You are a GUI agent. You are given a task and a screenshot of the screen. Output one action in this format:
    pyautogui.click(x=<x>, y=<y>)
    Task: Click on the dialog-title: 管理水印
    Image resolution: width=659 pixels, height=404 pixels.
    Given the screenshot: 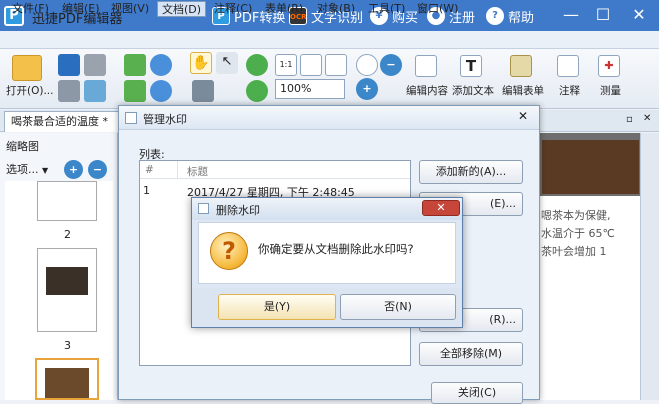 What is the action you would take?
    pyautogui.click(x=165, y=119)
    